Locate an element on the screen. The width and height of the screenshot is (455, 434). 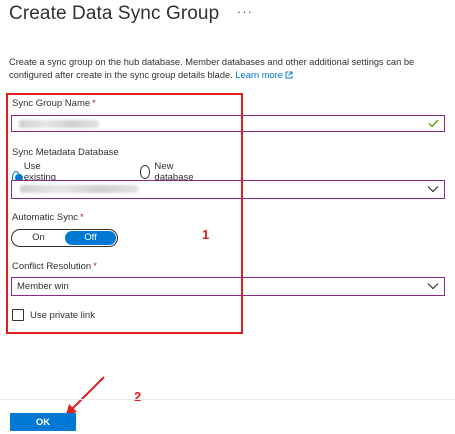
annotation-number-1: 1 is located at coordinates (206, 234).